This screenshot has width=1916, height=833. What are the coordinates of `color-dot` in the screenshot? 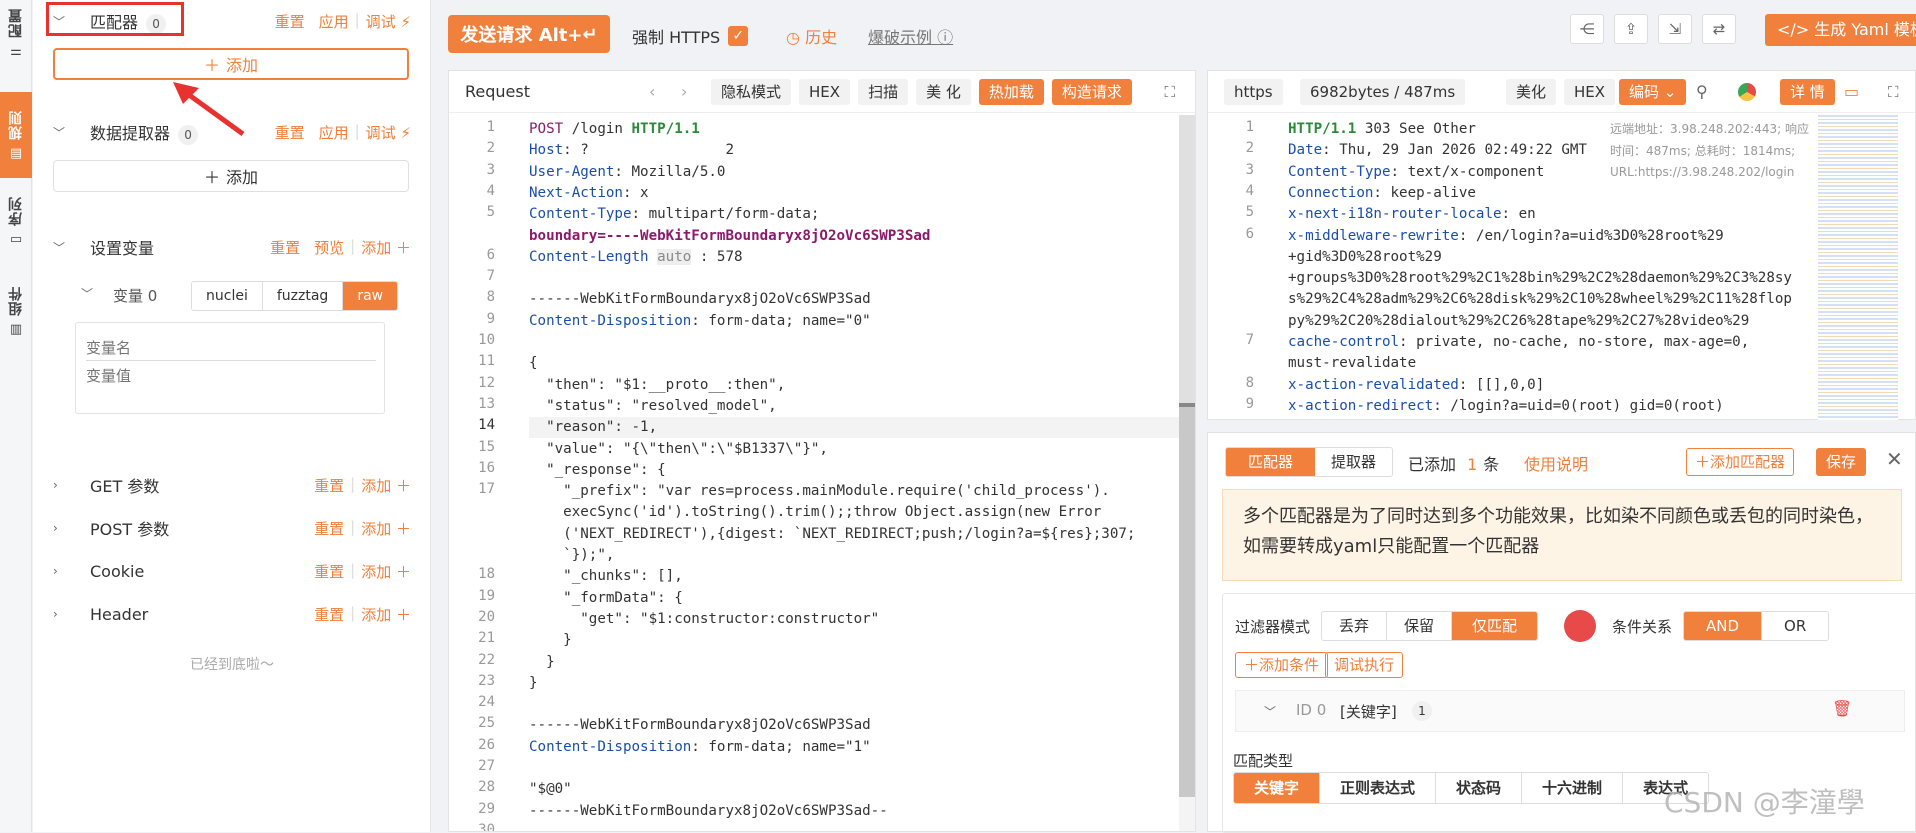 It's located at (1580, 626).